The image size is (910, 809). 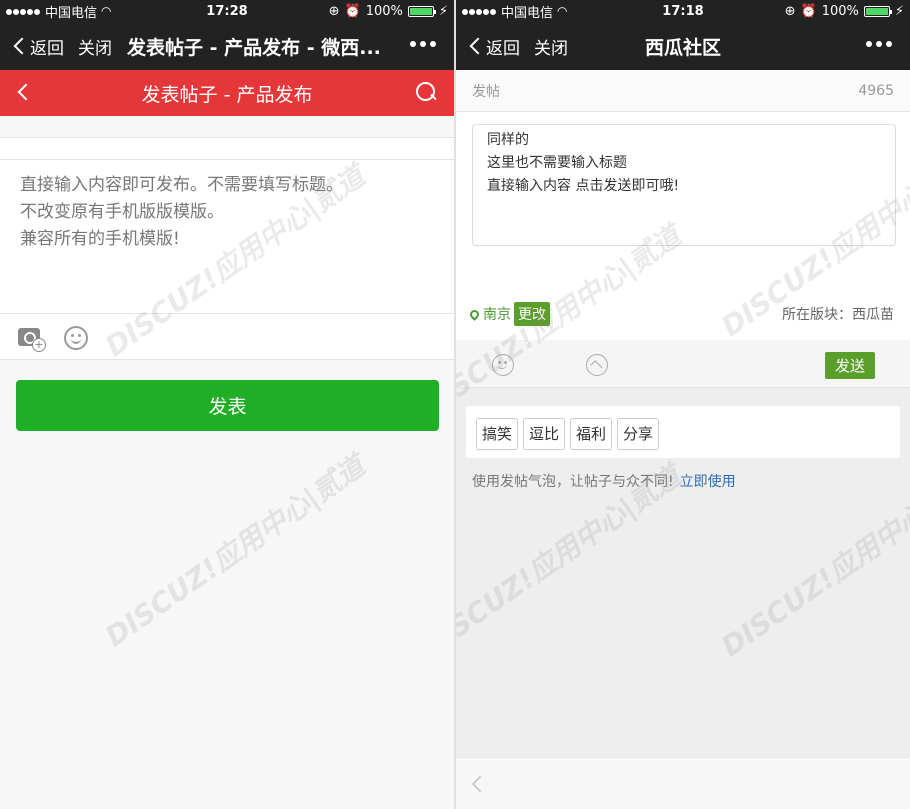 What do you see at coordinates (181, 185) in the screenshot?
I see `content-line: 直接输入内容即可发布。不需要填写标题。` at bounding box center [181, 185].